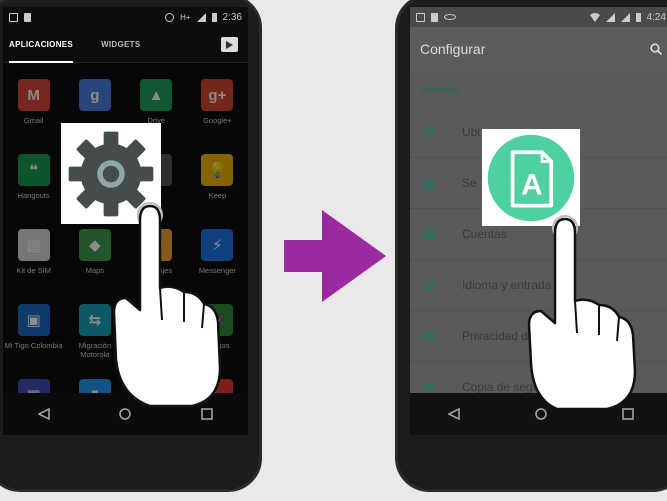  Describe the element at coordinates (41, 45) in the screenshot. I see `tab-aplicaciones: APLICACIONES` at that location.